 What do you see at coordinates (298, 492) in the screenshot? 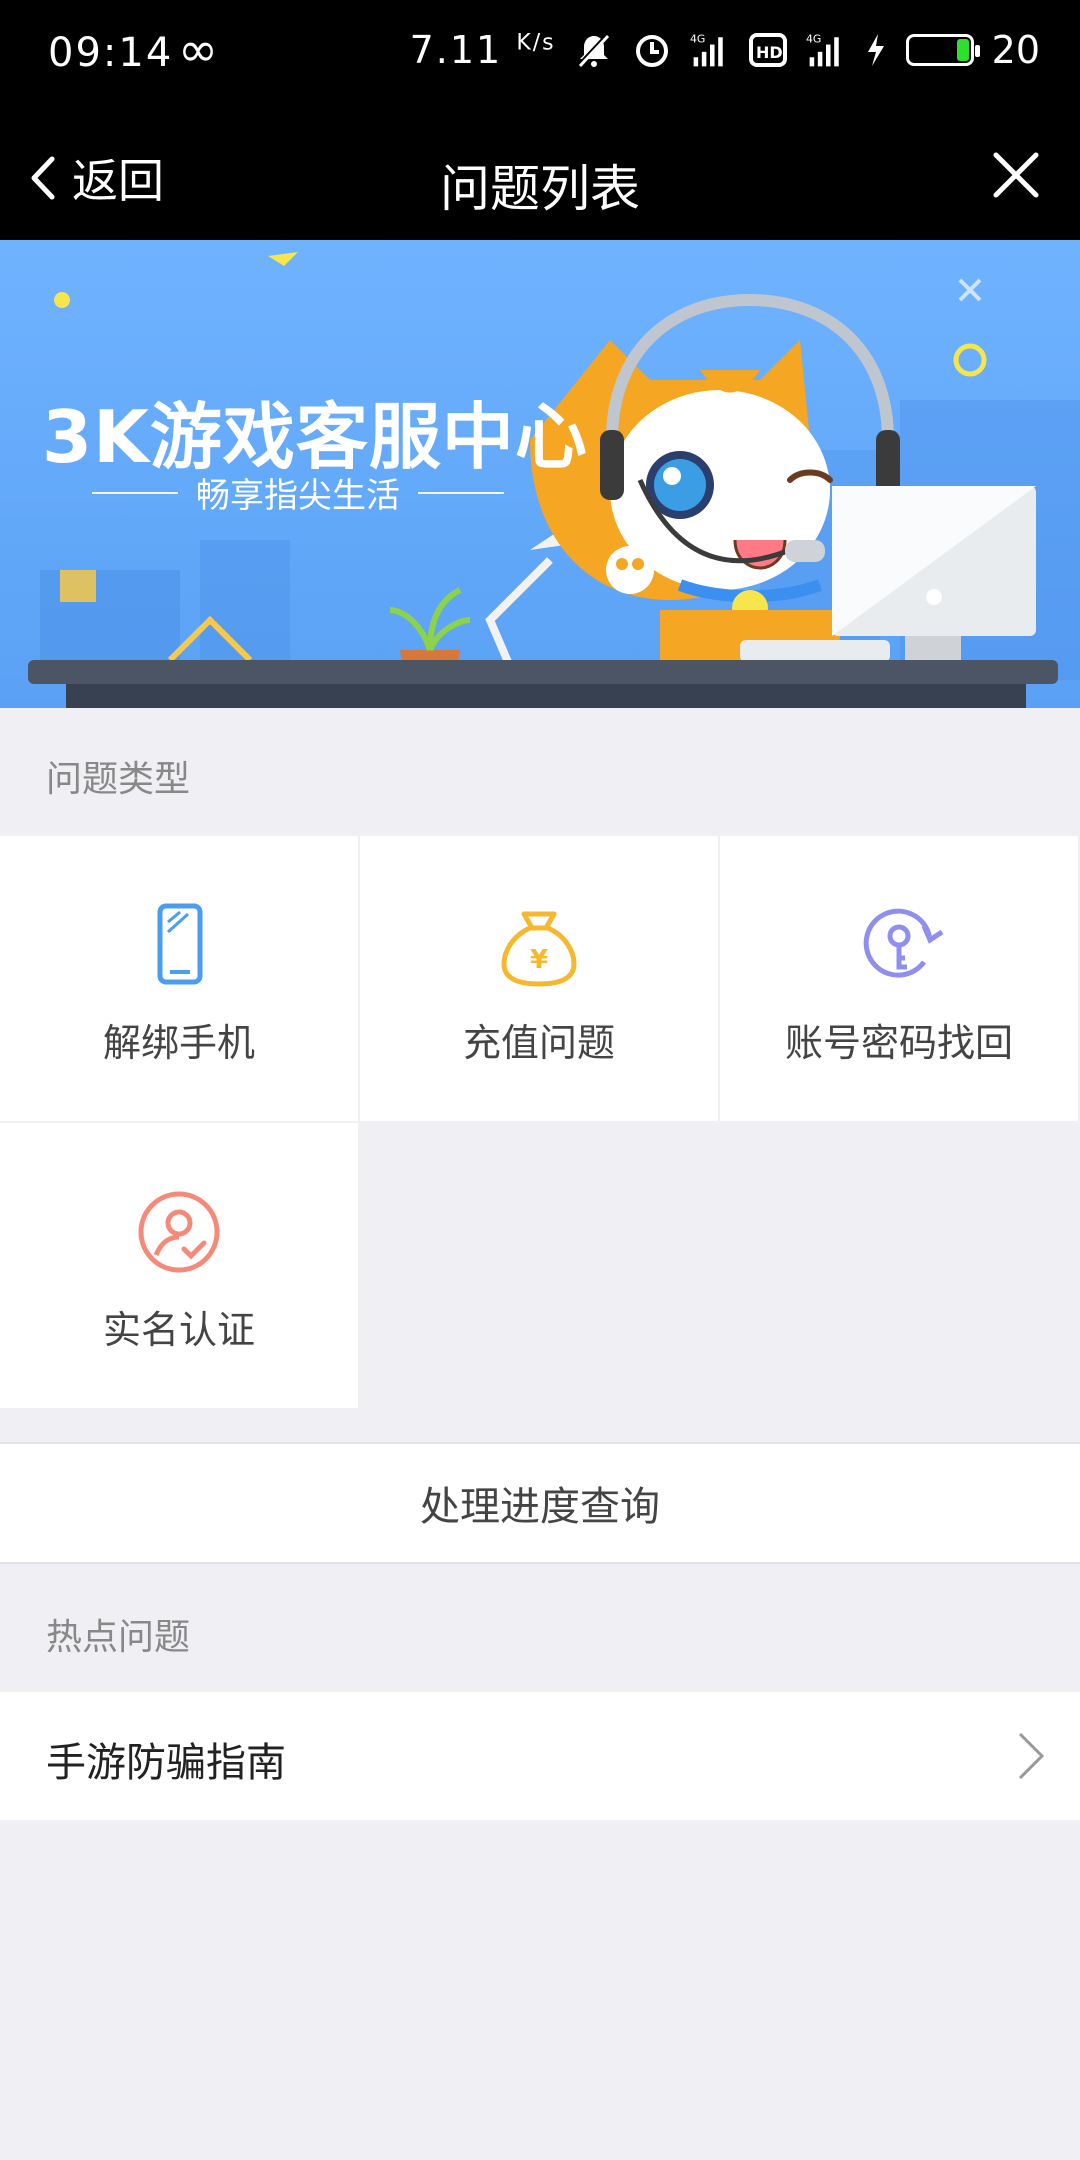
I see `banner-subtitle: 畅享指尖生活` at bounding box center [298, 492].